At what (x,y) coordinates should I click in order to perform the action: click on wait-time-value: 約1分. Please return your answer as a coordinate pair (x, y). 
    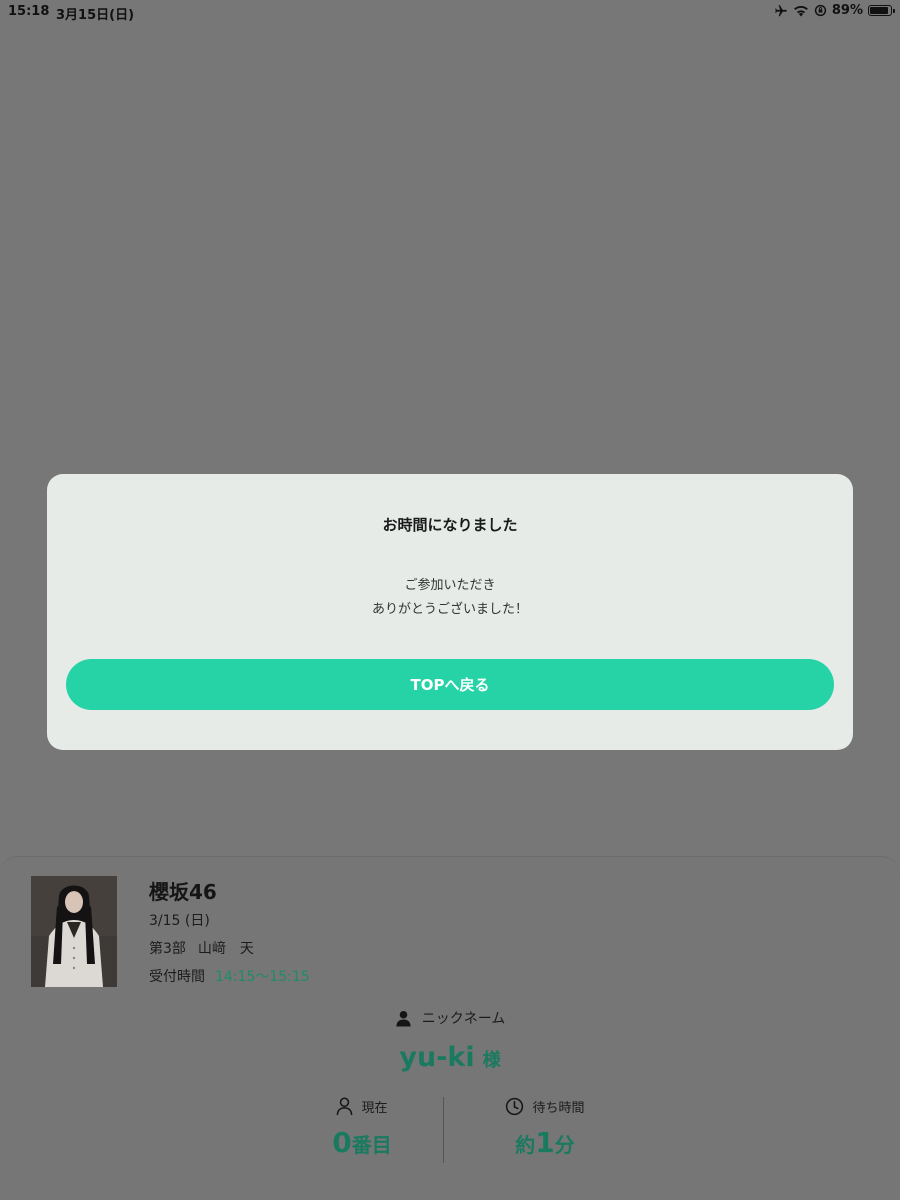
    Looking at the image, I should click on (545, 1142).